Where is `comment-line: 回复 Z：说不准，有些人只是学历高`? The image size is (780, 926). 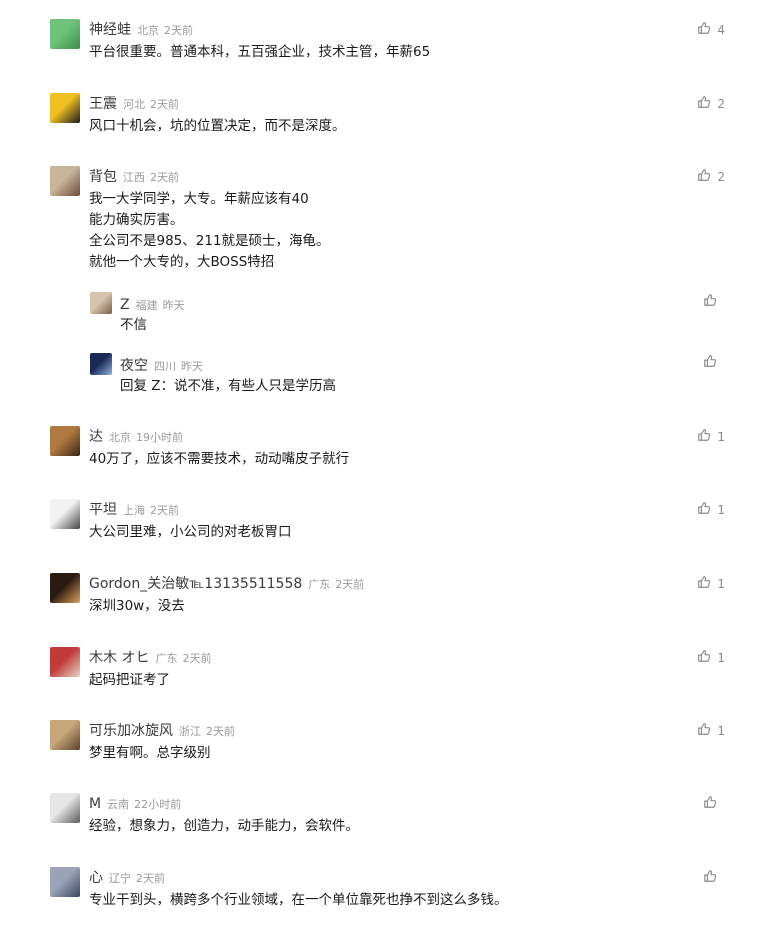 comment-line: 回复 Z：说不准，有些人只是学历高 is located at coordinates (228, 386).